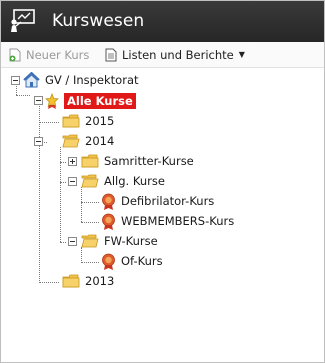  I want to click on chevron-down-icon: ▼, so click(241, 54).